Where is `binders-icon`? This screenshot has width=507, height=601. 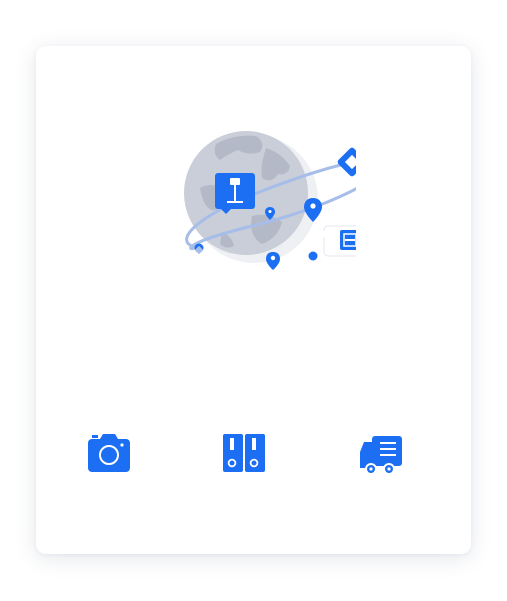
binders-icon is located at coordinates (244, 453).